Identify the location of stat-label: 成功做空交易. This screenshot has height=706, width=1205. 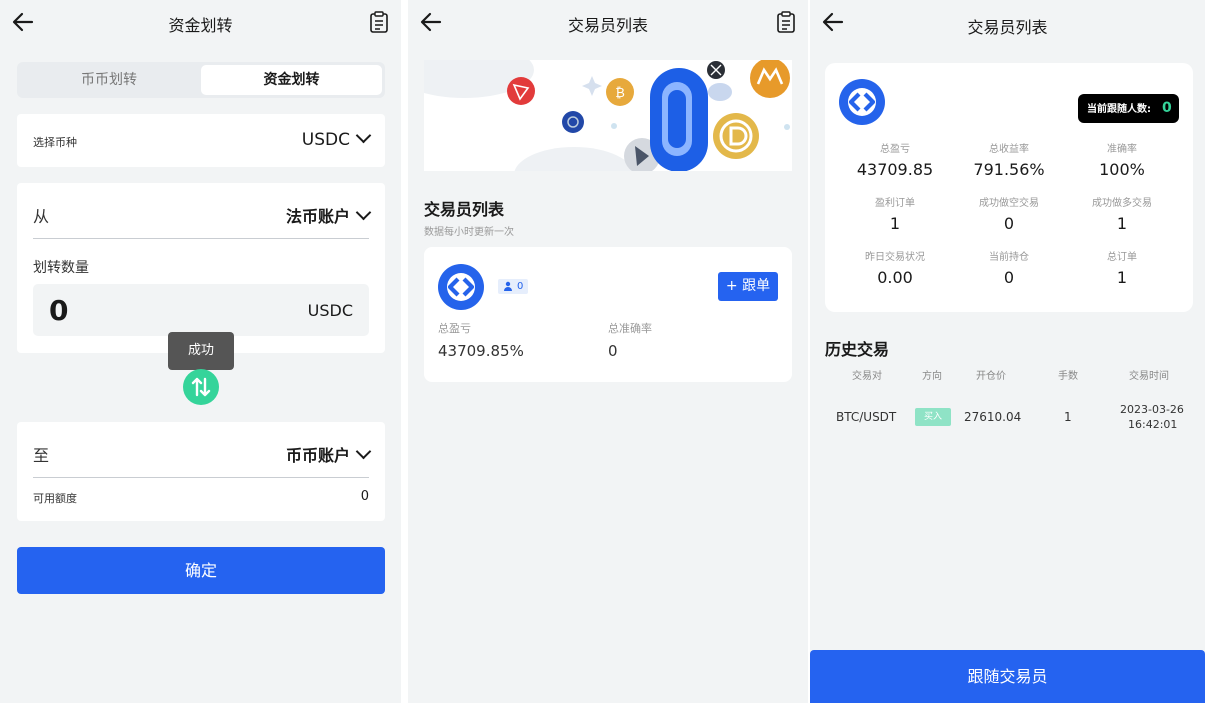
(1009, 203).